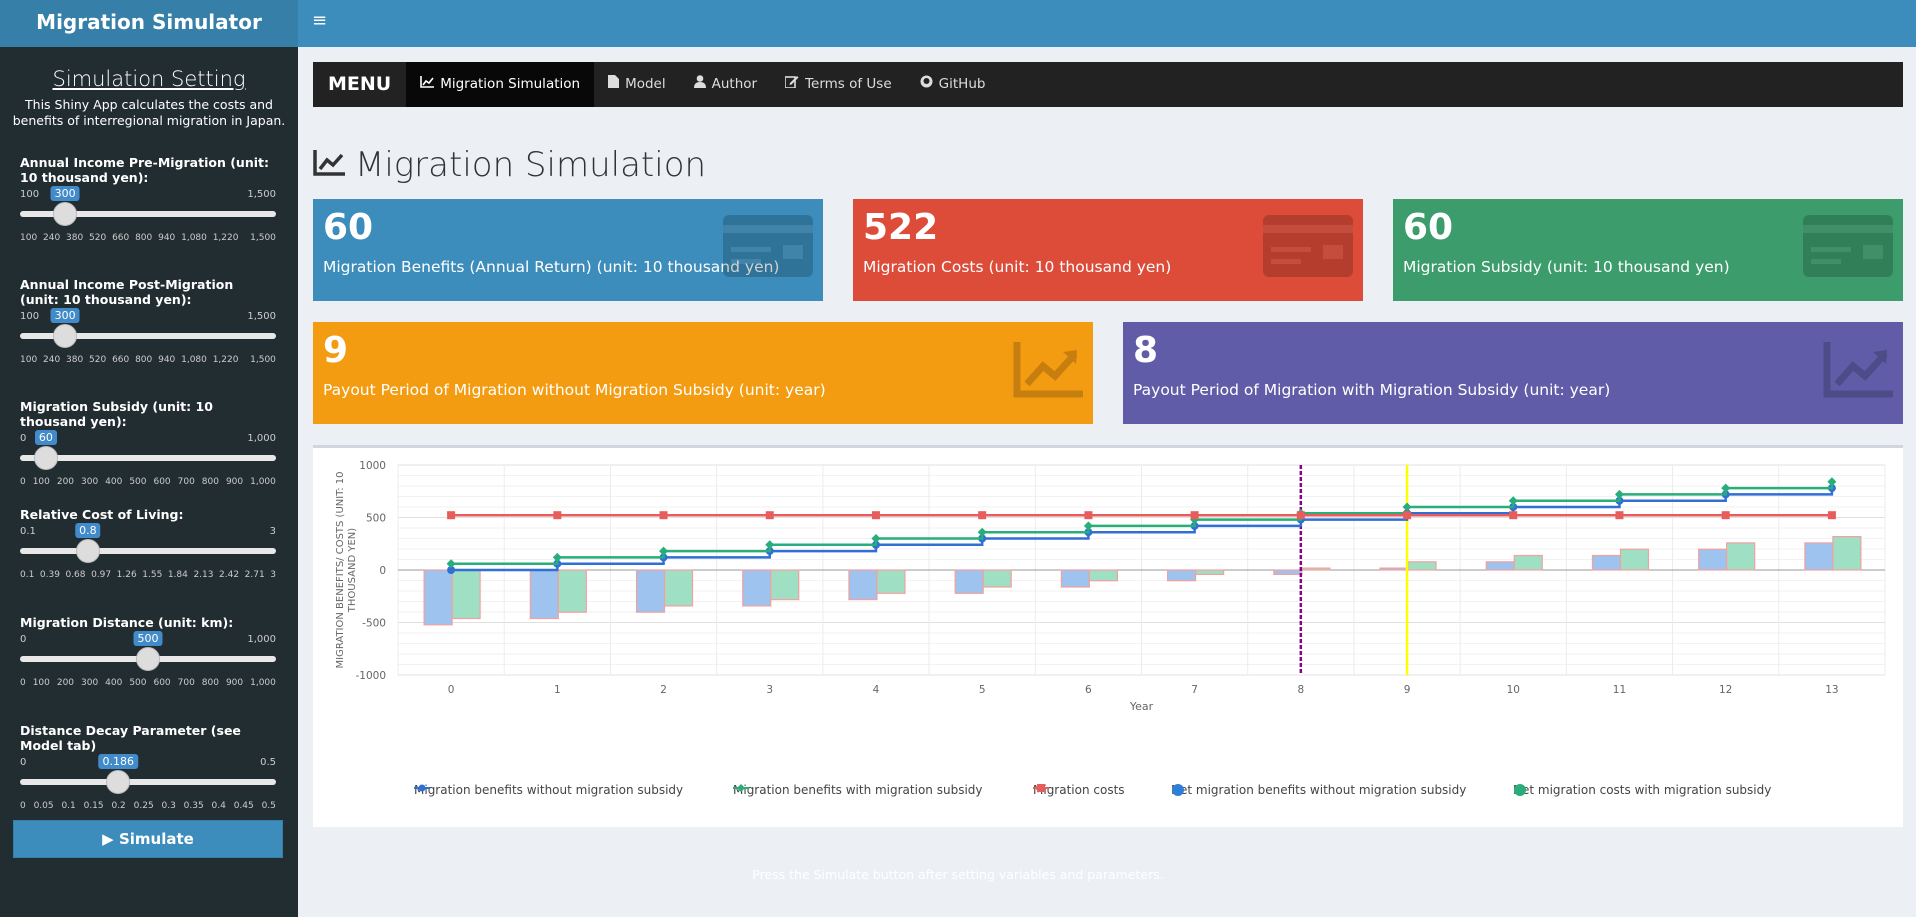 Image resolution: width=1916 pixels, height=917 pixels. What do you see at coordinates (962, 84) in the screenshot?
I see `tab-label: GitHub` at bounding box center [962, 84].